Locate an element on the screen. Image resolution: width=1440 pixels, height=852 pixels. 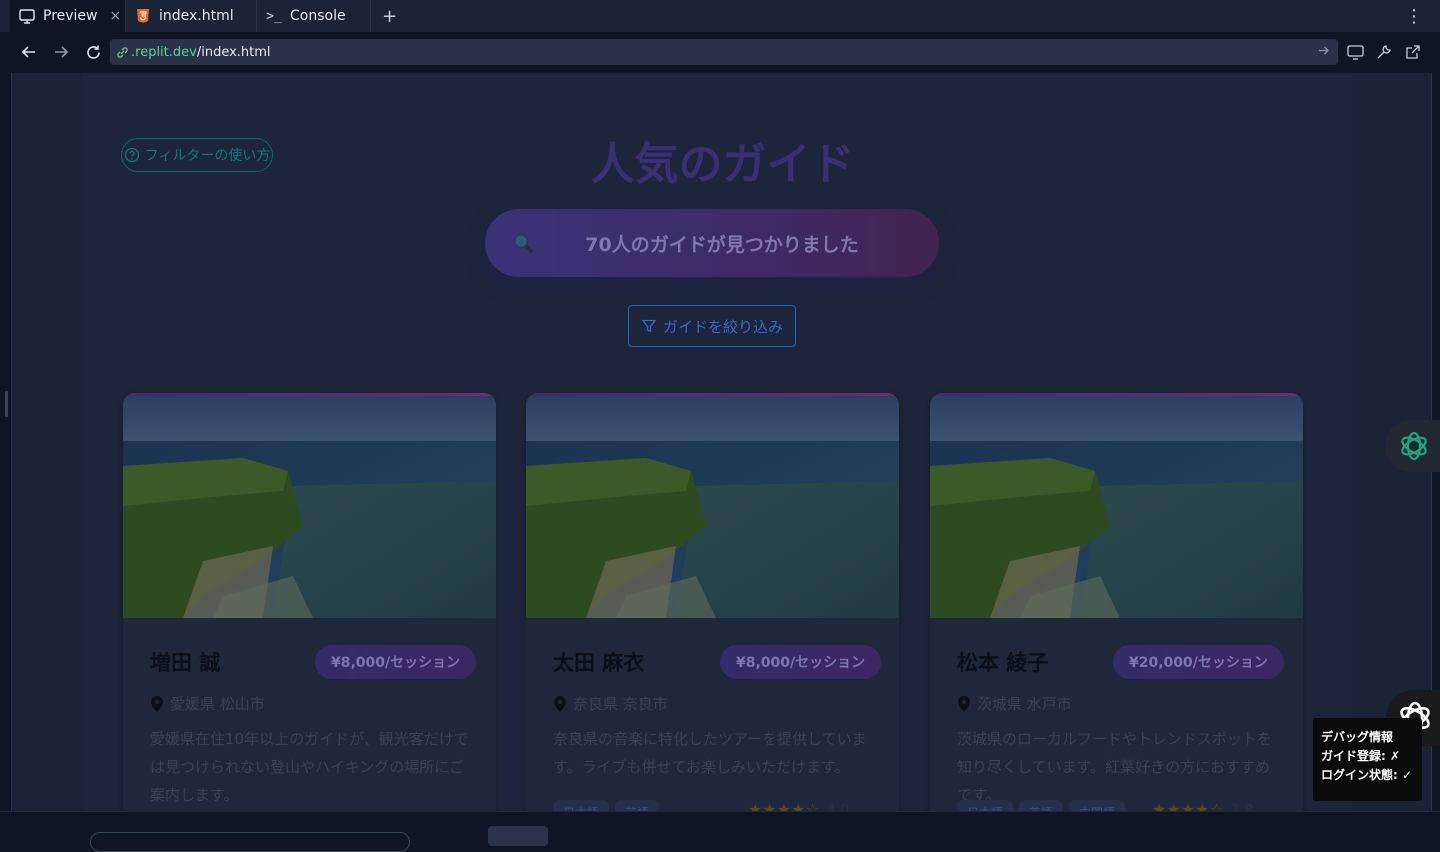
tab-divider is located at coordinates (370, 16).